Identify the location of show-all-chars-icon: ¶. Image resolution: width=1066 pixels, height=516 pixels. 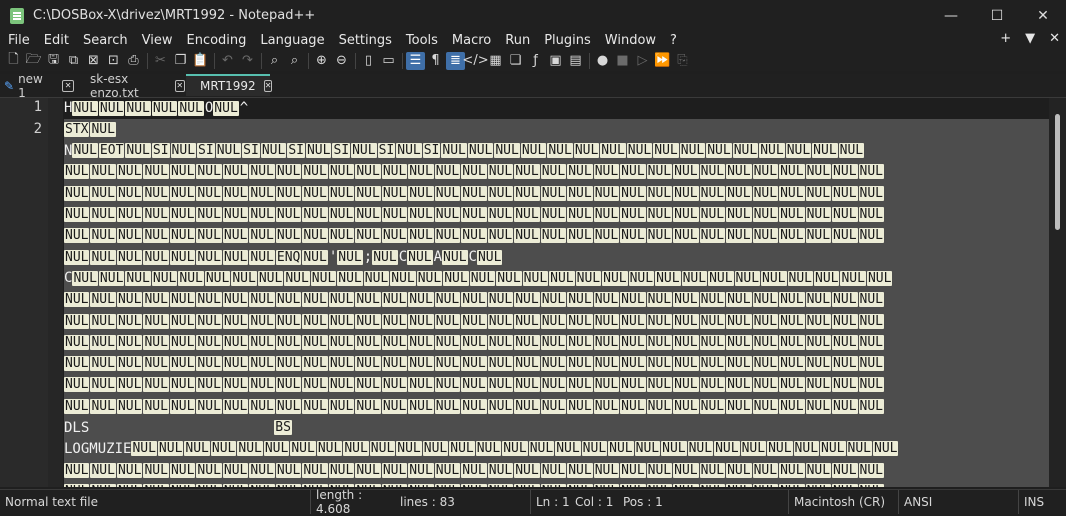
(435, 61).